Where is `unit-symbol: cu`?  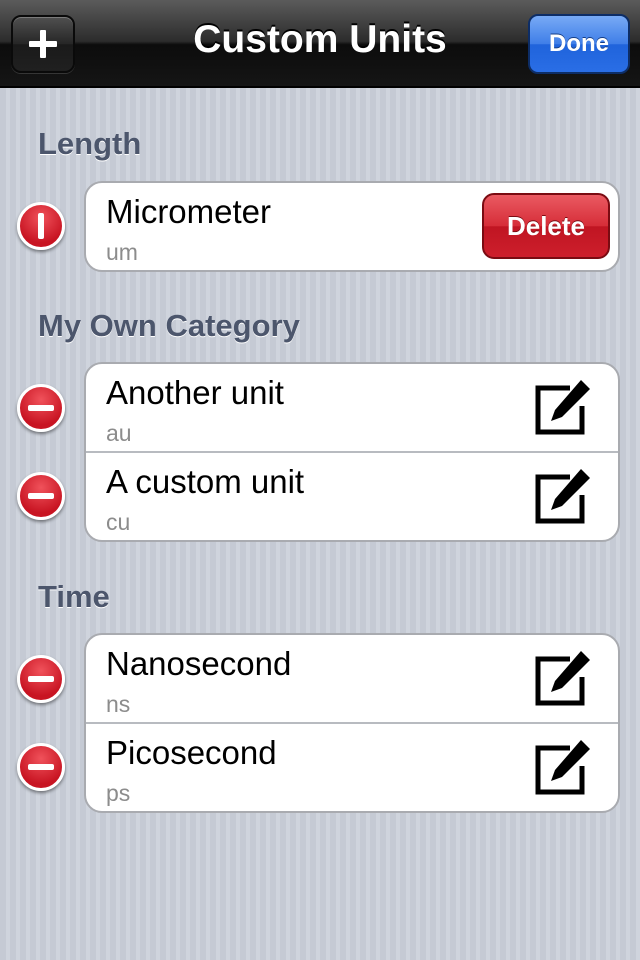
unit-symbol: cu is located at coordinates (118, 522).